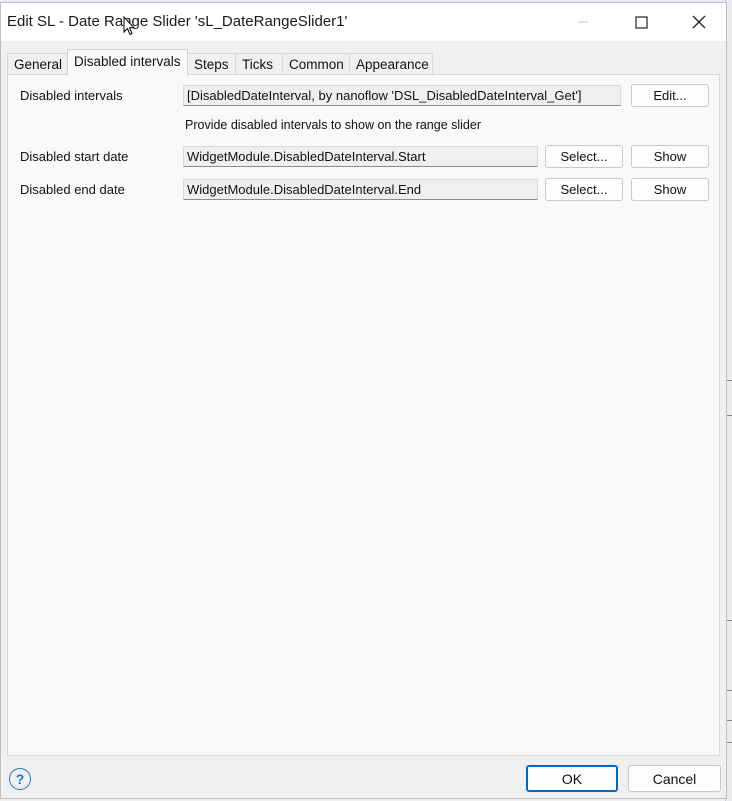  I want to click on disabled-end-date-field: WidgetModule.DisabledDateInterval.End, so click(360, 189).